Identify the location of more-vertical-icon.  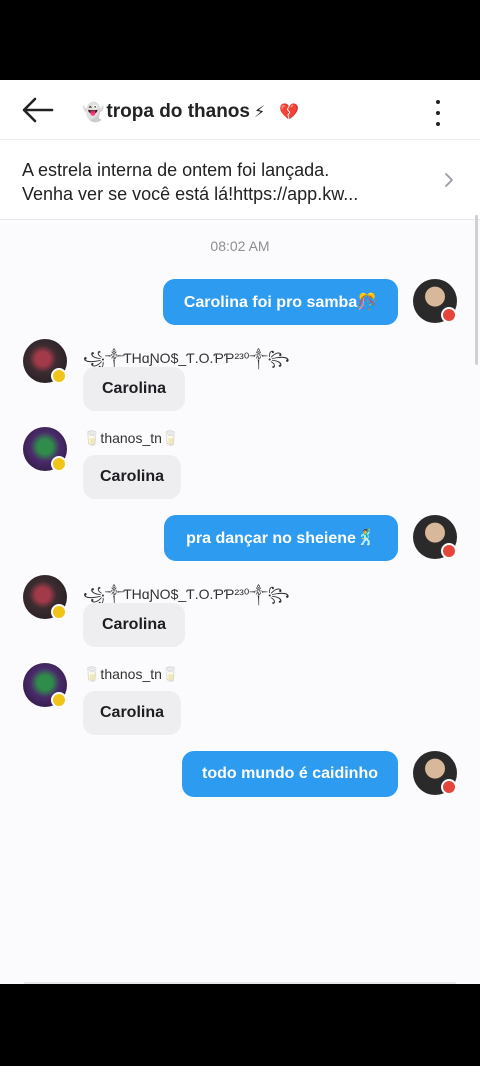
(438, 102).